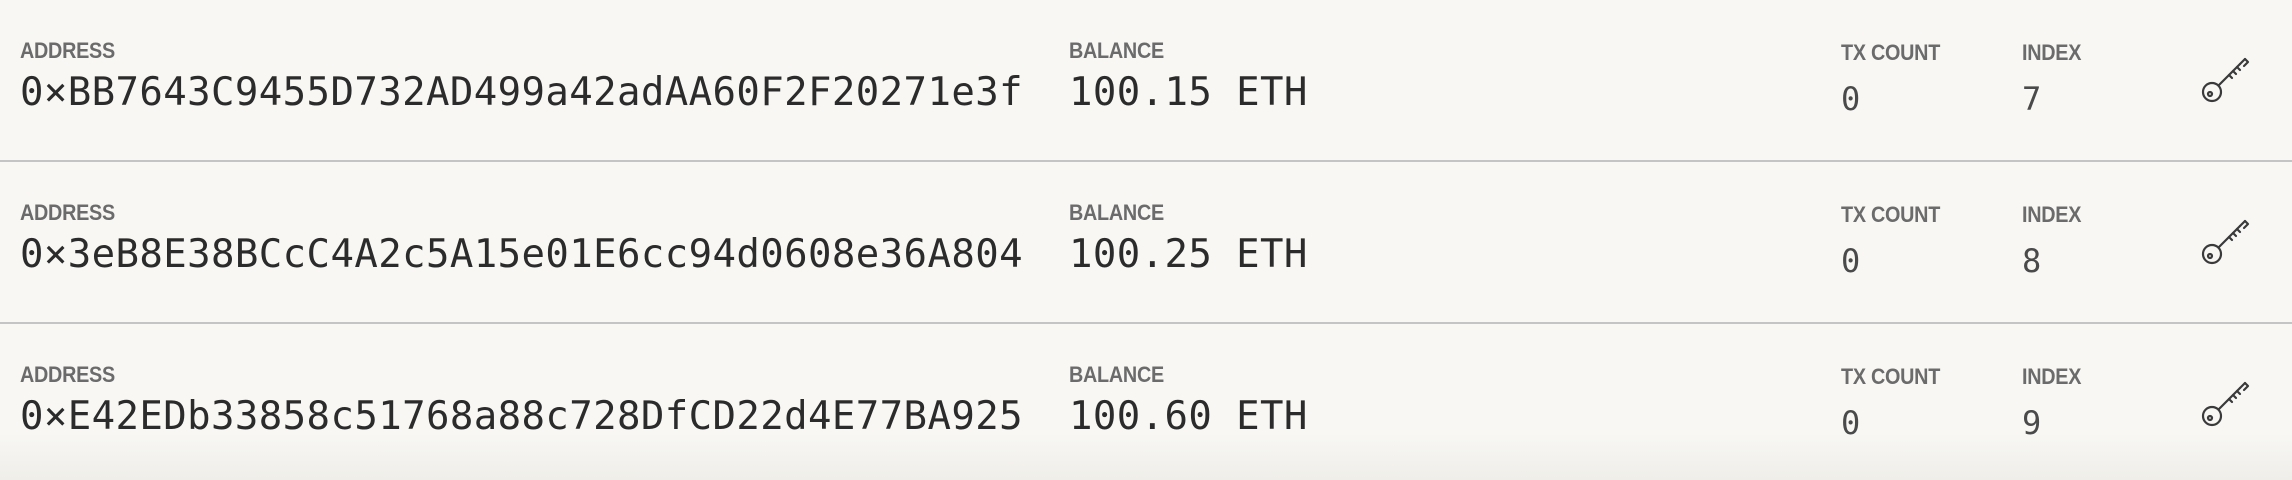  I want to click on index-field: INDEX 9, so click(2055, 405).